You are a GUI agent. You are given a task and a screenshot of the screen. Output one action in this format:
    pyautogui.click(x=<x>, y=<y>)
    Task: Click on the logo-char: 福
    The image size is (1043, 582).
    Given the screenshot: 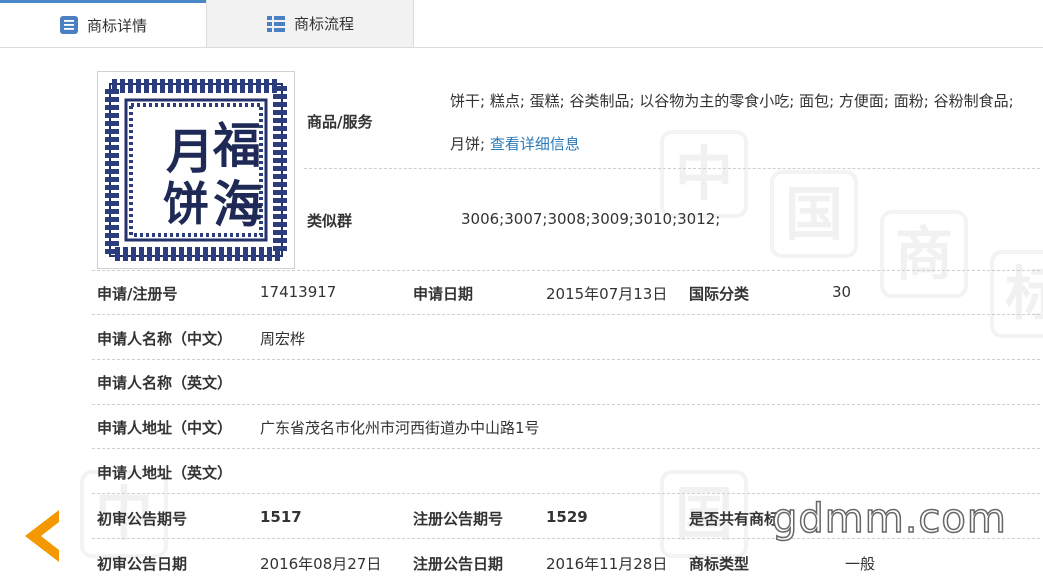 What is the action you would take?
    pyautogui.click(x=236, y=146)
    